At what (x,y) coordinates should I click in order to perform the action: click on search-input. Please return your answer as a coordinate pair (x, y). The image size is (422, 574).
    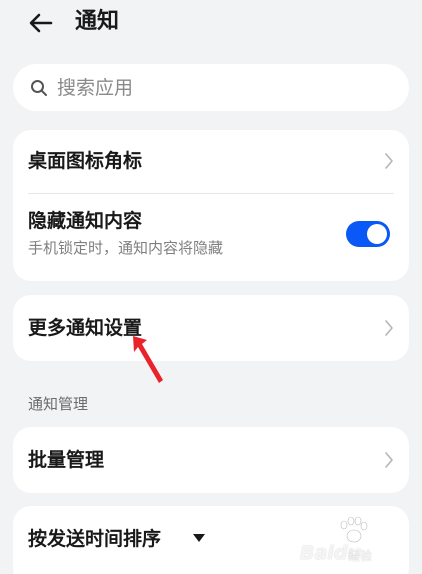
    Looking at the image, I should click on (222, 87).